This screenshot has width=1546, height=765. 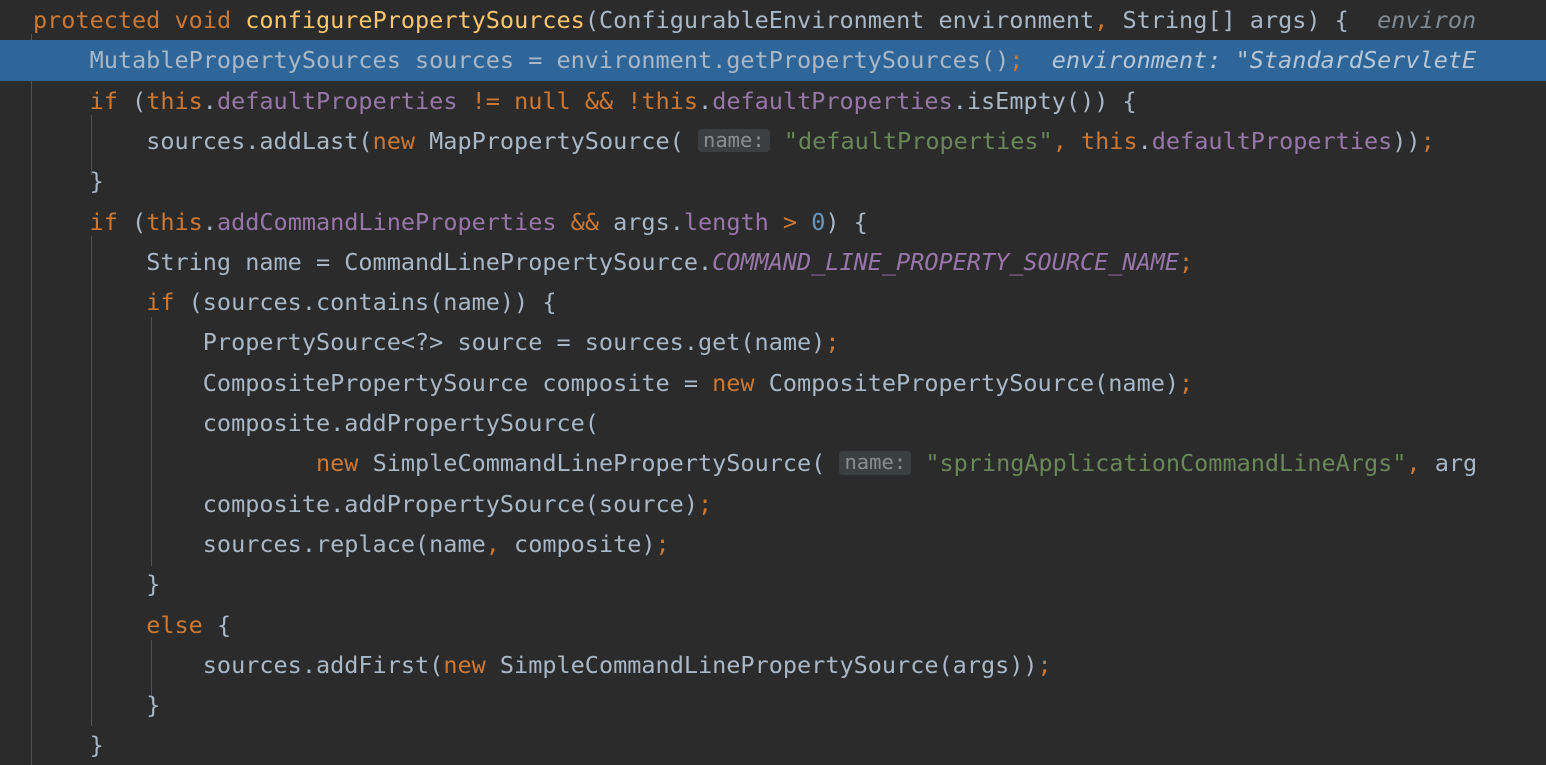 I want to click on code-line-7: if (sources.contains(name)) {, so click(x=773, y=302).